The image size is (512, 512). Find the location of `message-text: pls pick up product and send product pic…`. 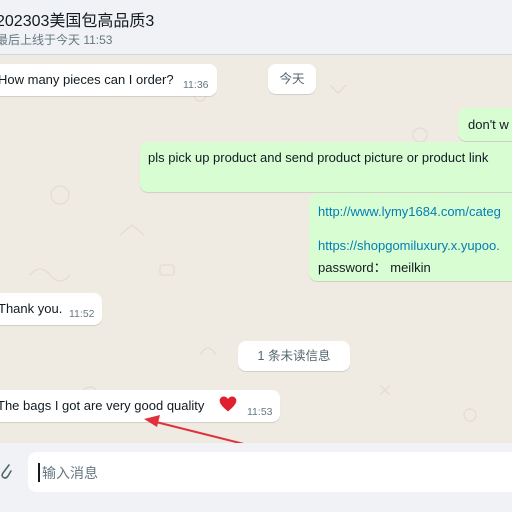

message-text: pls pick up product and send product pic… is located at coordinates (318, 157).